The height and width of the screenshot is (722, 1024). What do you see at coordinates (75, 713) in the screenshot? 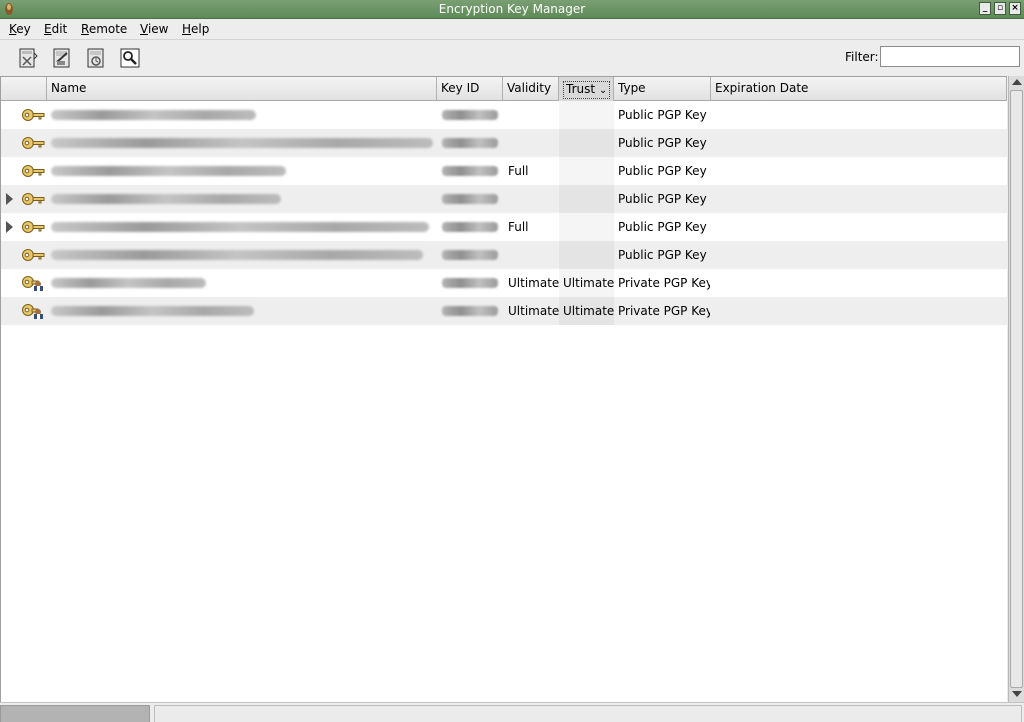
I see `progress-bar` at bounding box center [75, 713].